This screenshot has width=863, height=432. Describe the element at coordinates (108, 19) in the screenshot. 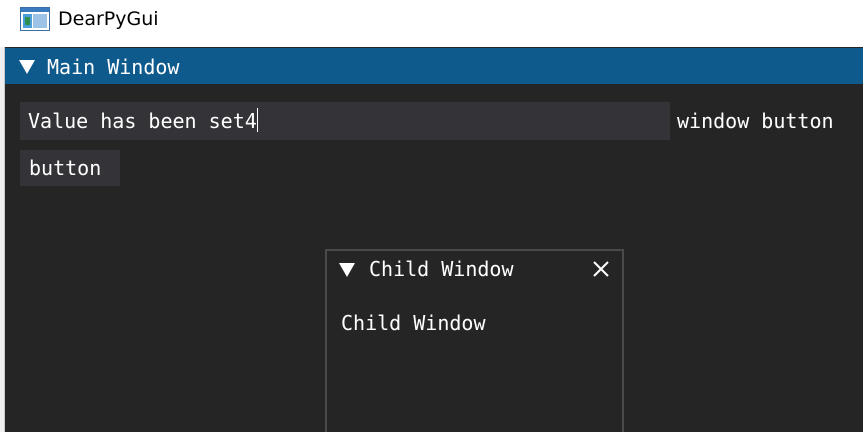

I see `app-title: DearPyGui` at that location.